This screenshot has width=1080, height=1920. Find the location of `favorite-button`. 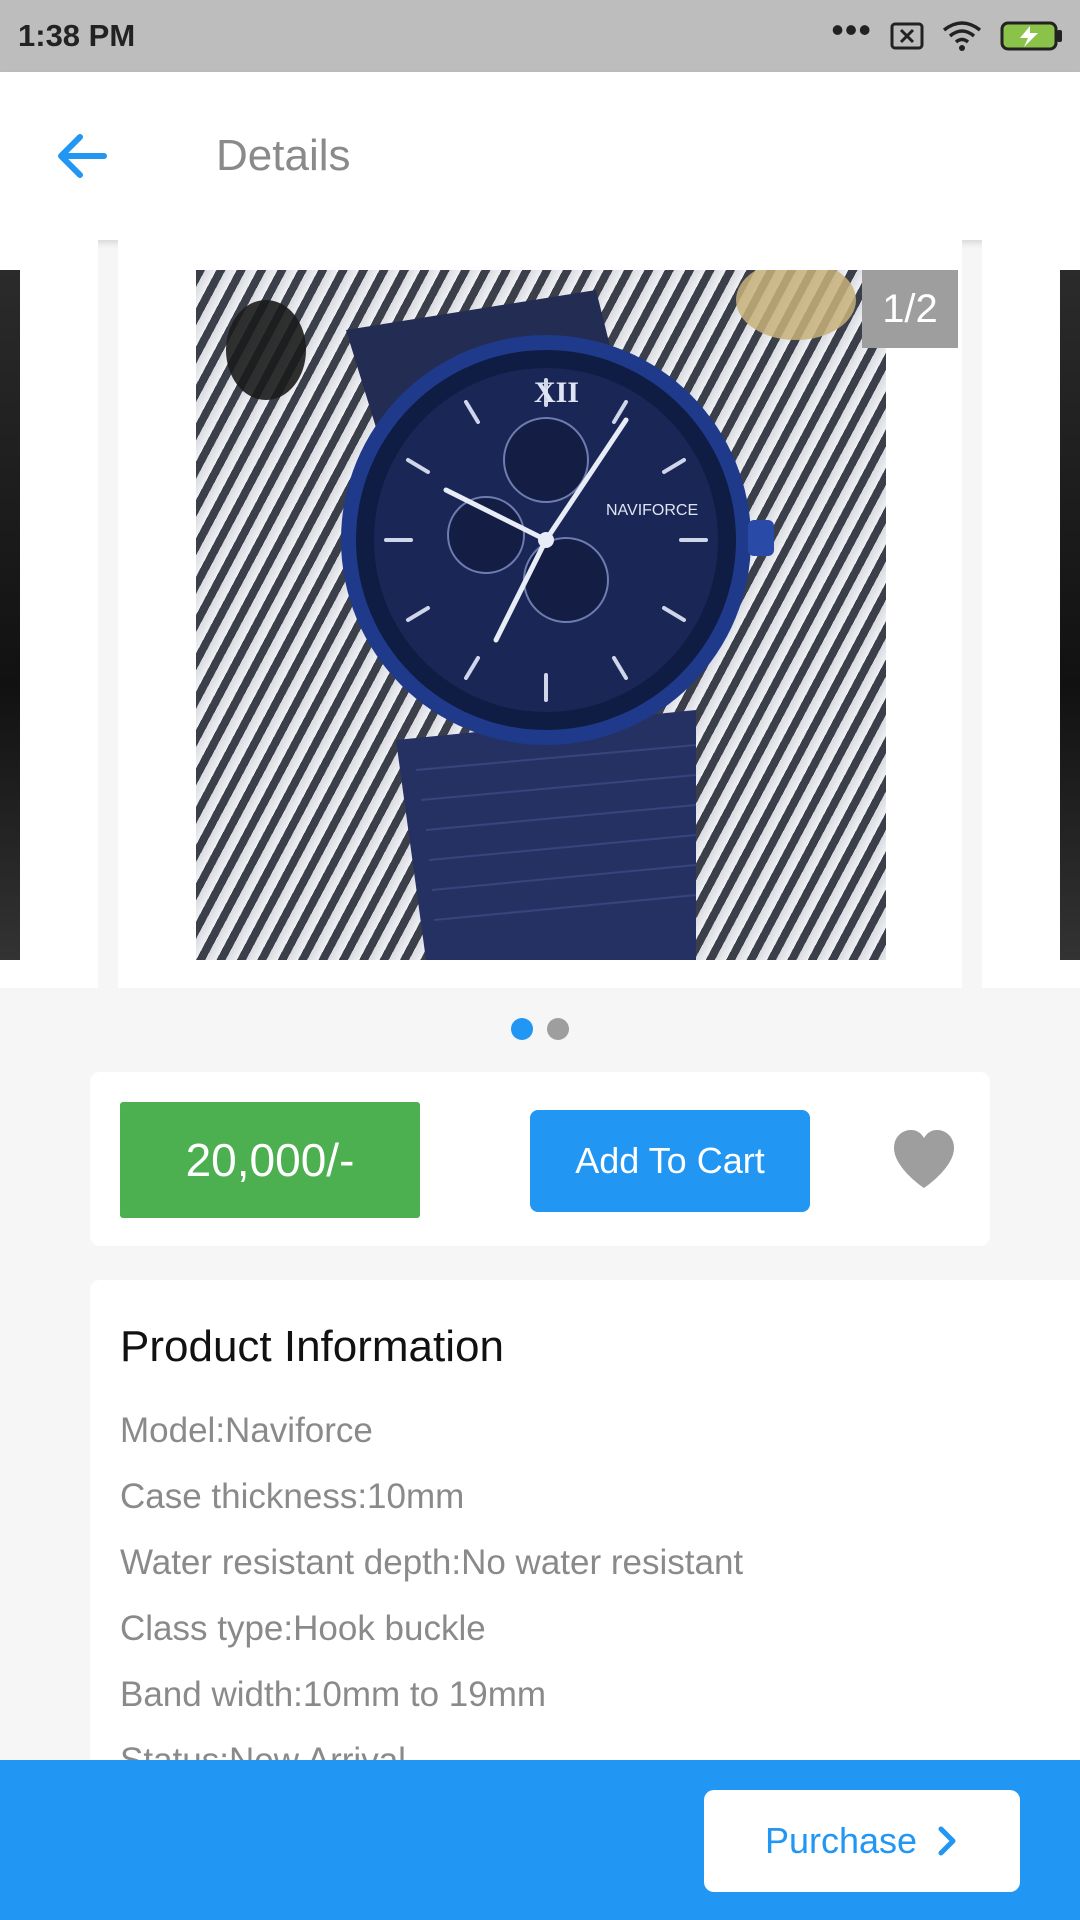

favorite-button is located at coordinates (924, 1160).